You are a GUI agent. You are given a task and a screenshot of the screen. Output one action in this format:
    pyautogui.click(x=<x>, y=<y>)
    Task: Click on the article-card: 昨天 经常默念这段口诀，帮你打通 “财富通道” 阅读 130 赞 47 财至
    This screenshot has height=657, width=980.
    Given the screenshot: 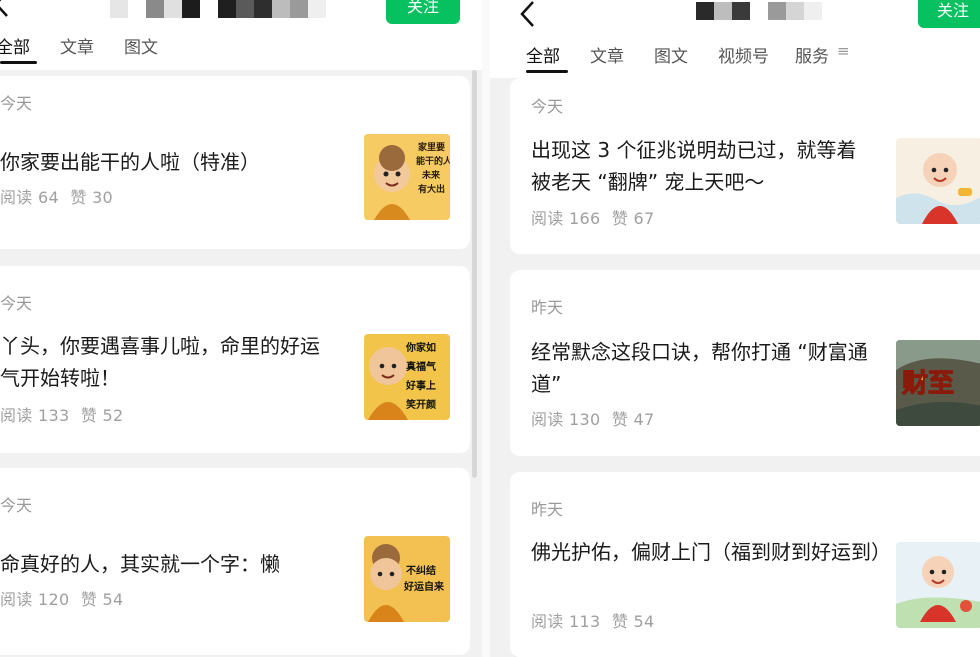 What is the action you would take?
    pyautogui.click(x=745, y=363)
    